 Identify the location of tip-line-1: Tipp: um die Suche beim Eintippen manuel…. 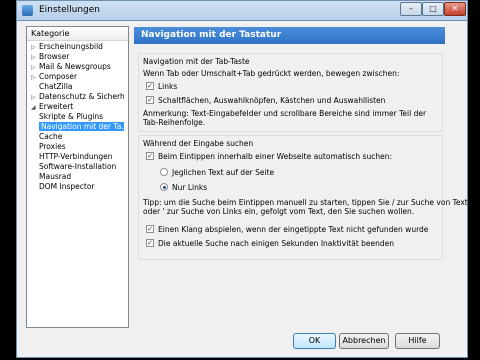
(305, 202).